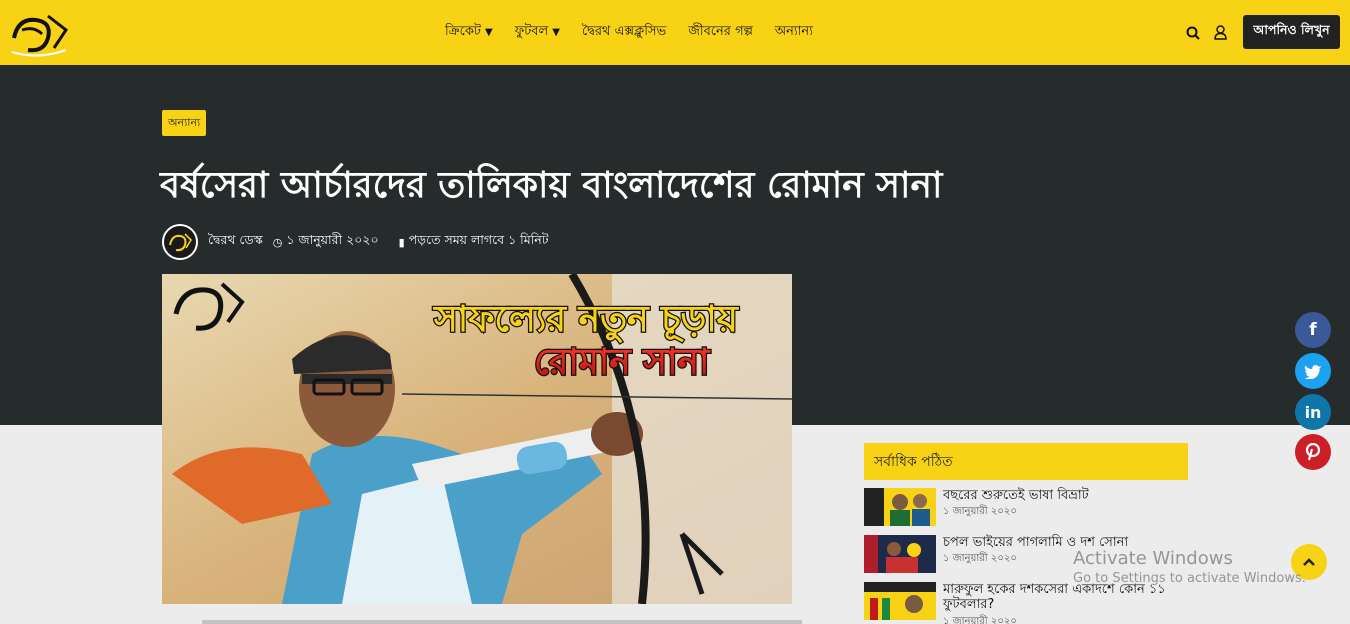 The height and width of the screenshot is (624, 1350). I want to click on book-icon: ▮, so click(401, 242).